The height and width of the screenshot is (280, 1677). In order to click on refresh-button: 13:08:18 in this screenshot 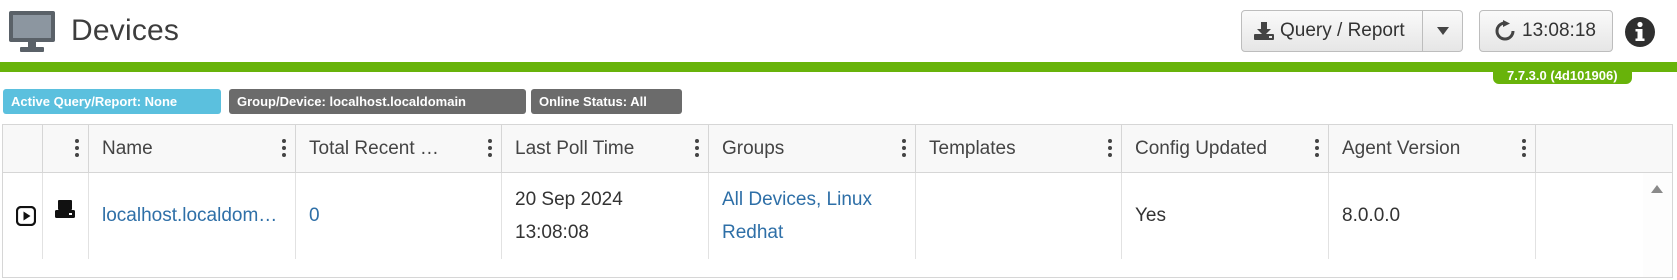, I will do `click(1546, 31)`.